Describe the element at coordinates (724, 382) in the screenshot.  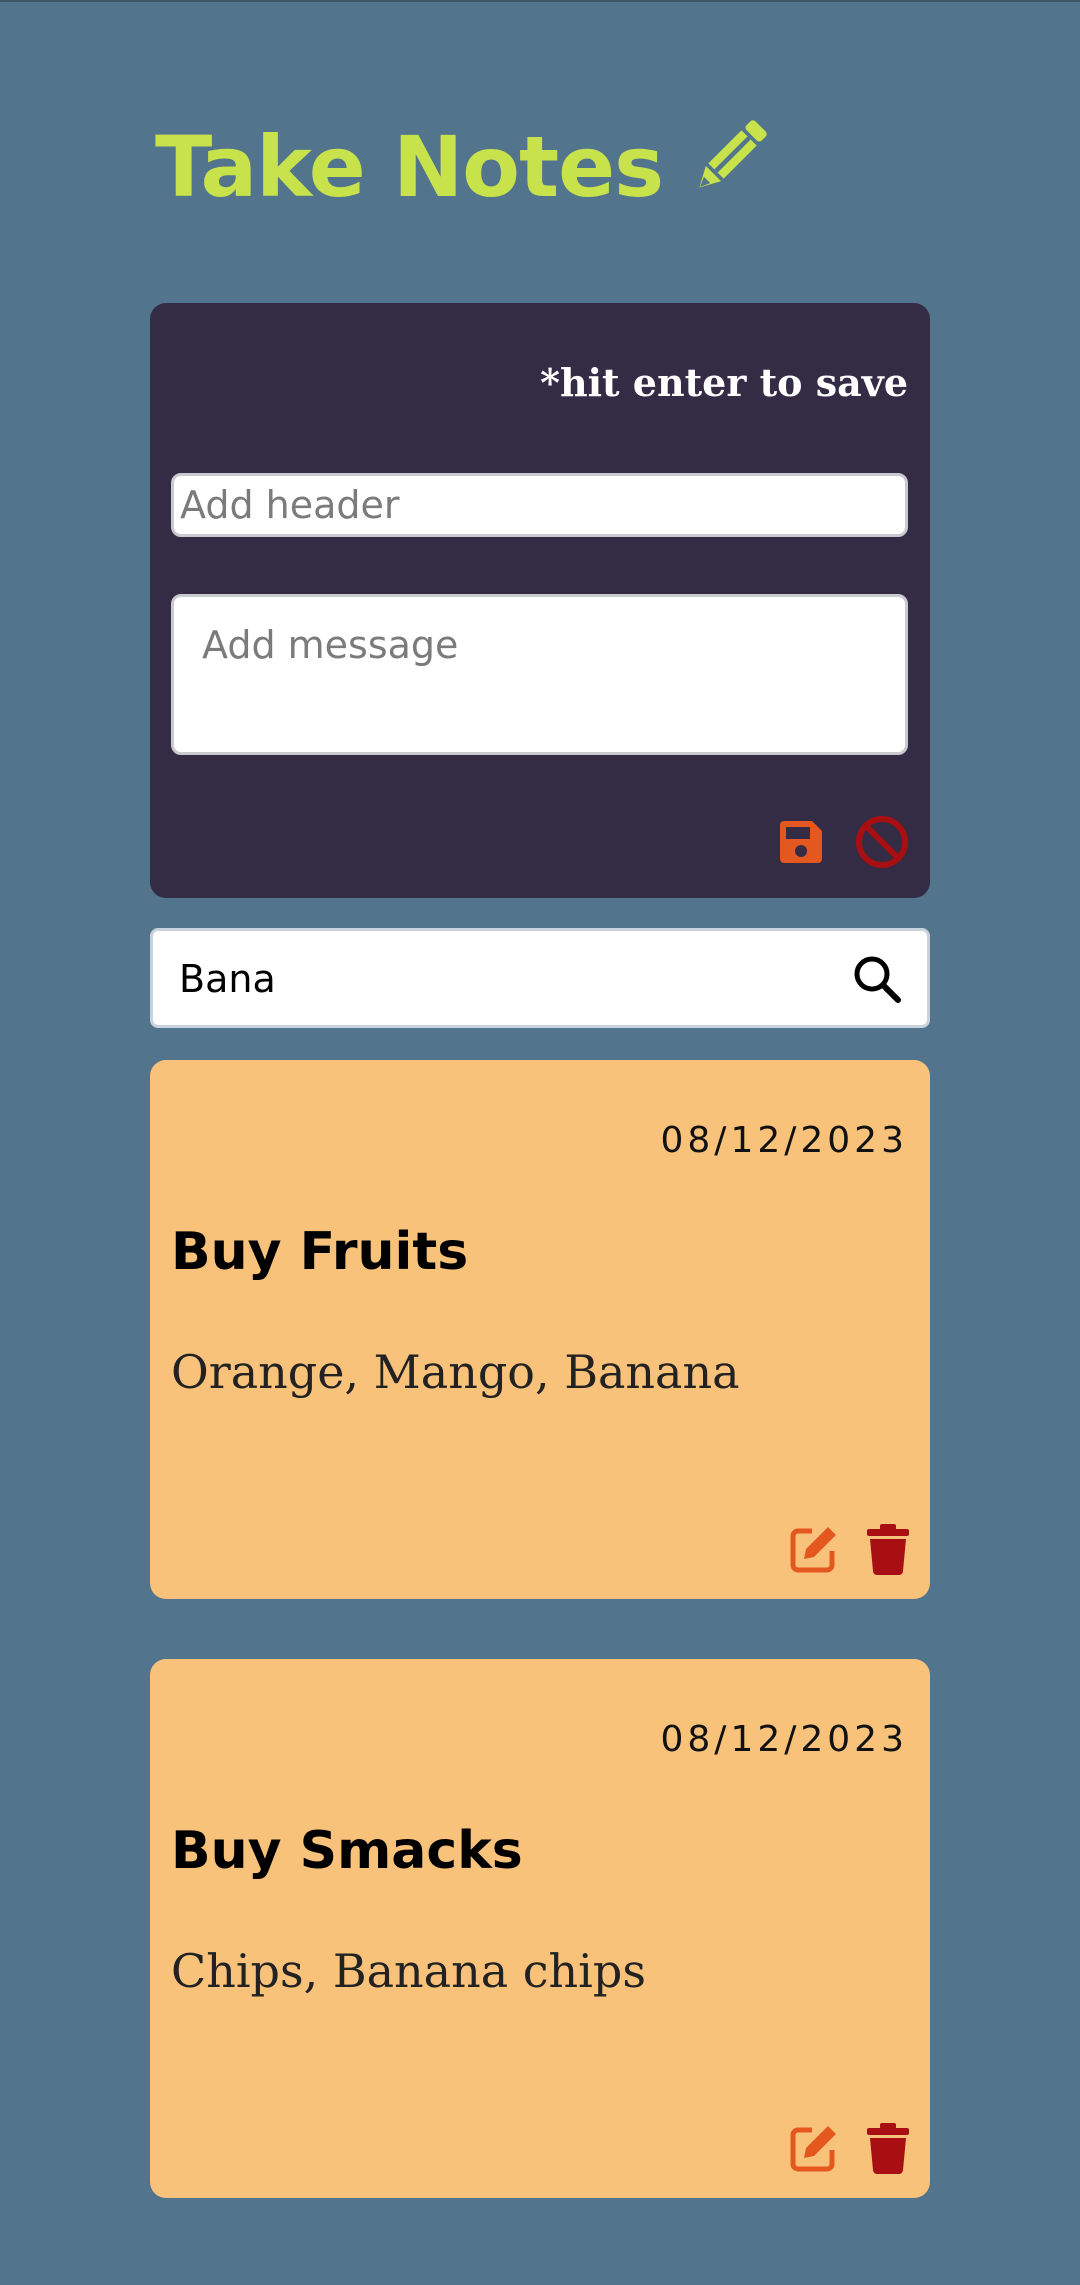
I see `save-hint: *hit enter to save` at that location.